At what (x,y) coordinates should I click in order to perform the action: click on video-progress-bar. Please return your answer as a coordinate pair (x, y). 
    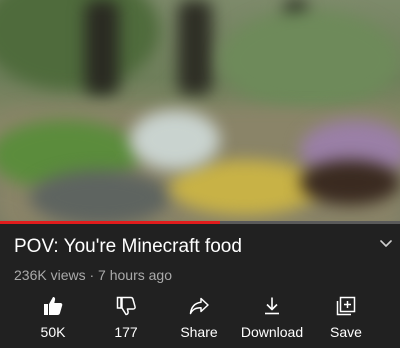
    Looking at the image, I should click on (200, 222).